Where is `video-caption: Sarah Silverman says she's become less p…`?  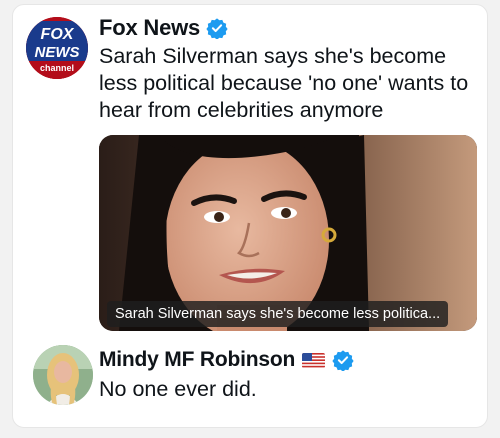
video-caption: Sarah Silverman says she's become less p… is located at coordinates (278, 314).